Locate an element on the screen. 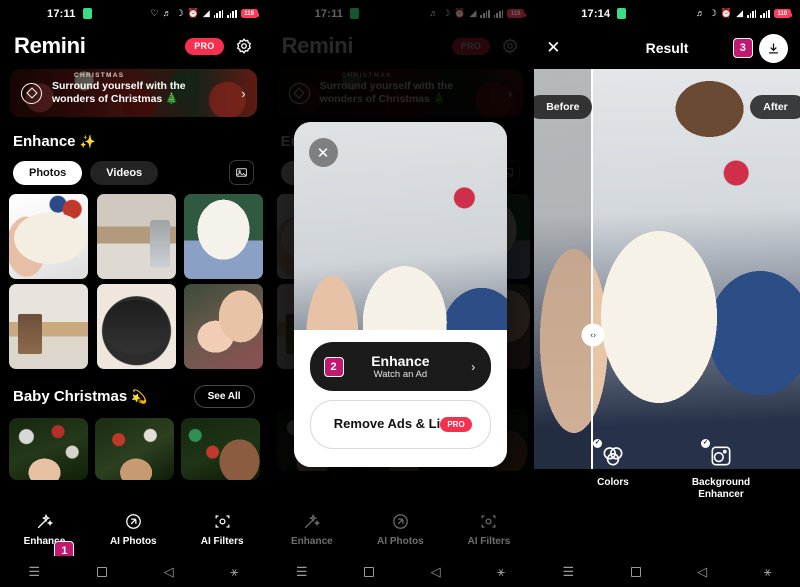 The width and height of the screenshot is (800, 587). nav-item-enhance: Enhance is located at coordinates (312, 529).